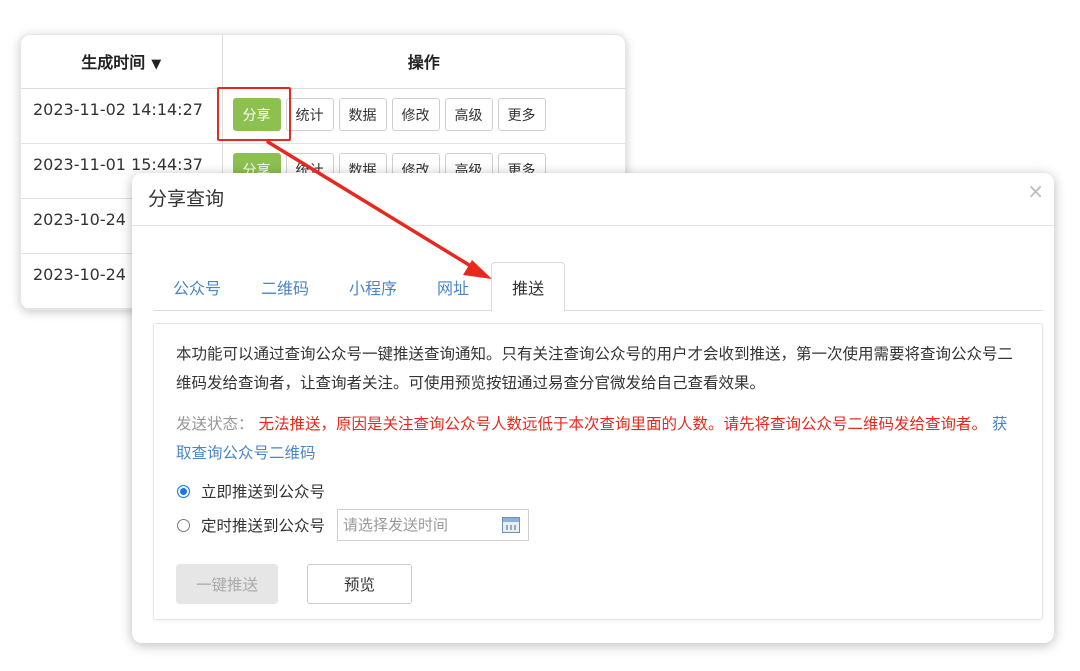  What do you see at coordinates (360, 584) in the screenshot?
I see `preview-button: 预览` at bounding box center [360, 584].